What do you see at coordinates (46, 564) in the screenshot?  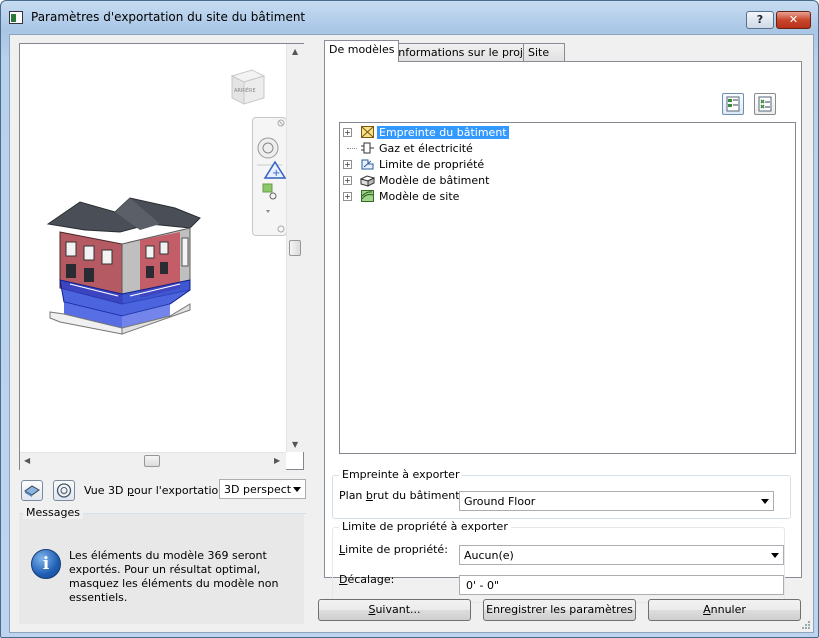 I see `info-icon: i` at bounding box center [46, 564].